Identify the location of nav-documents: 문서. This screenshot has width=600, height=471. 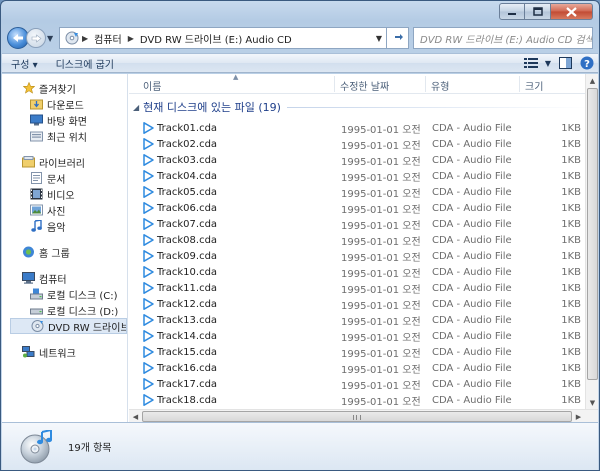
(64, 178).